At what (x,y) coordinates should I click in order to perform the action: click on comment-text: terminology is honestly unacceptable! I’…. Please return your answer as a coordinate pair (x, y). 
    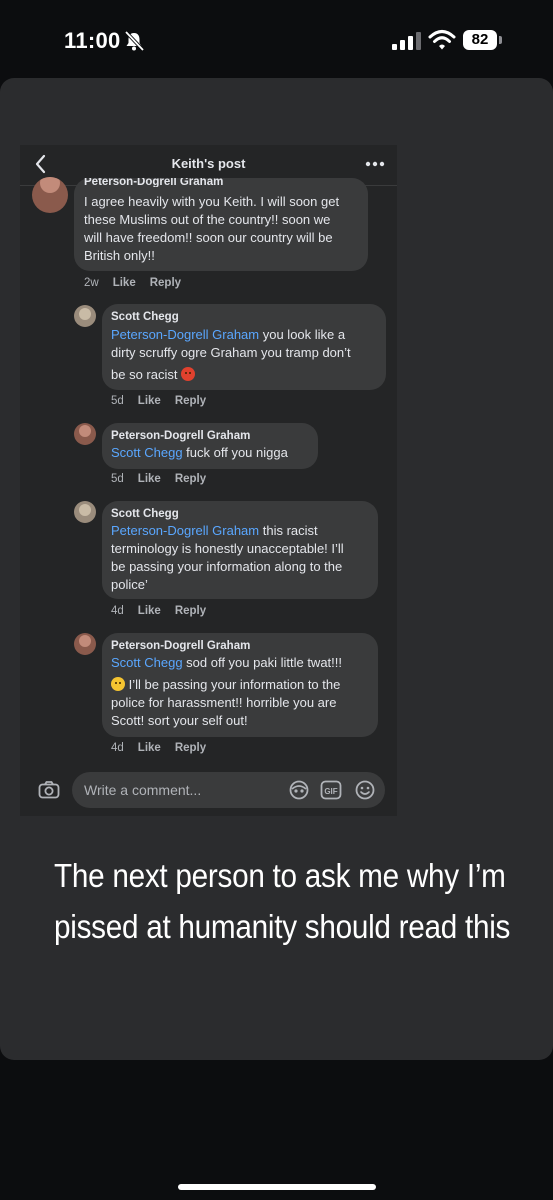
    Looking at the image, I should click on (227, 548).